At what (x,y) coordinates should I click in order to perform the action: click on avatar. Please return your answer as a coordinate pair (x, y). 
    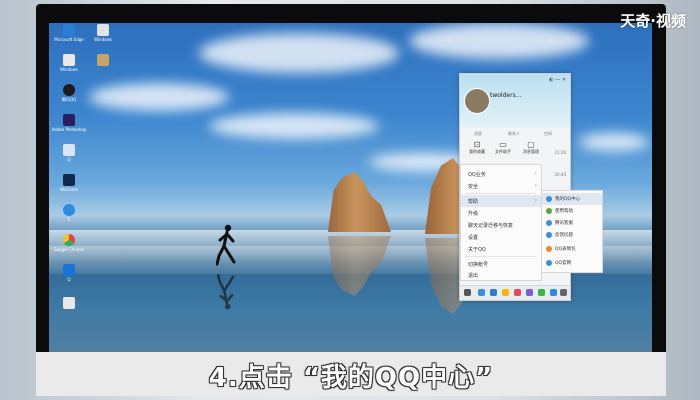
    Looking at the image, I should click on (477, 101).